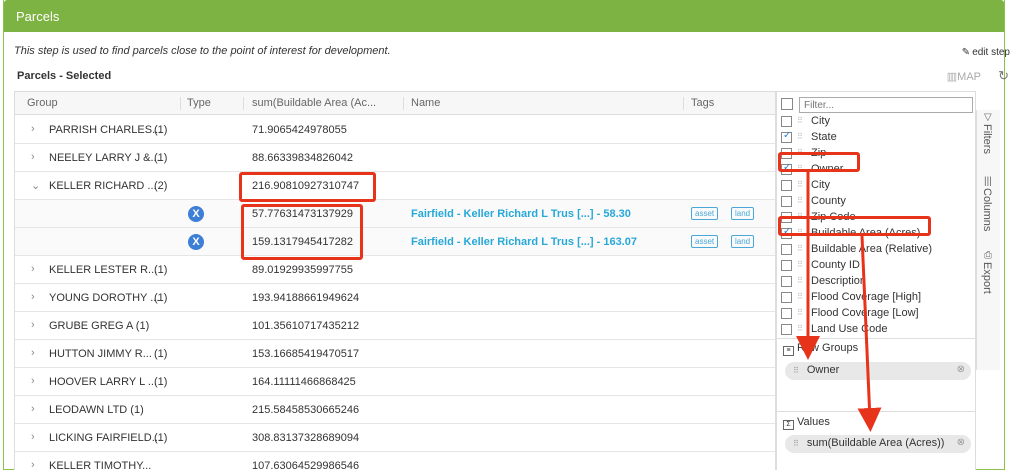  I want to click on arrow-area-to-values, so click(869, 333).